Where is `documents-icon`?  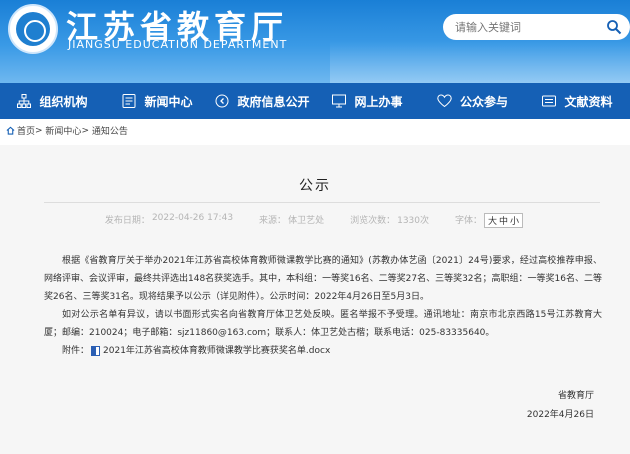
documents-icon is located at coordinates (549, 101).